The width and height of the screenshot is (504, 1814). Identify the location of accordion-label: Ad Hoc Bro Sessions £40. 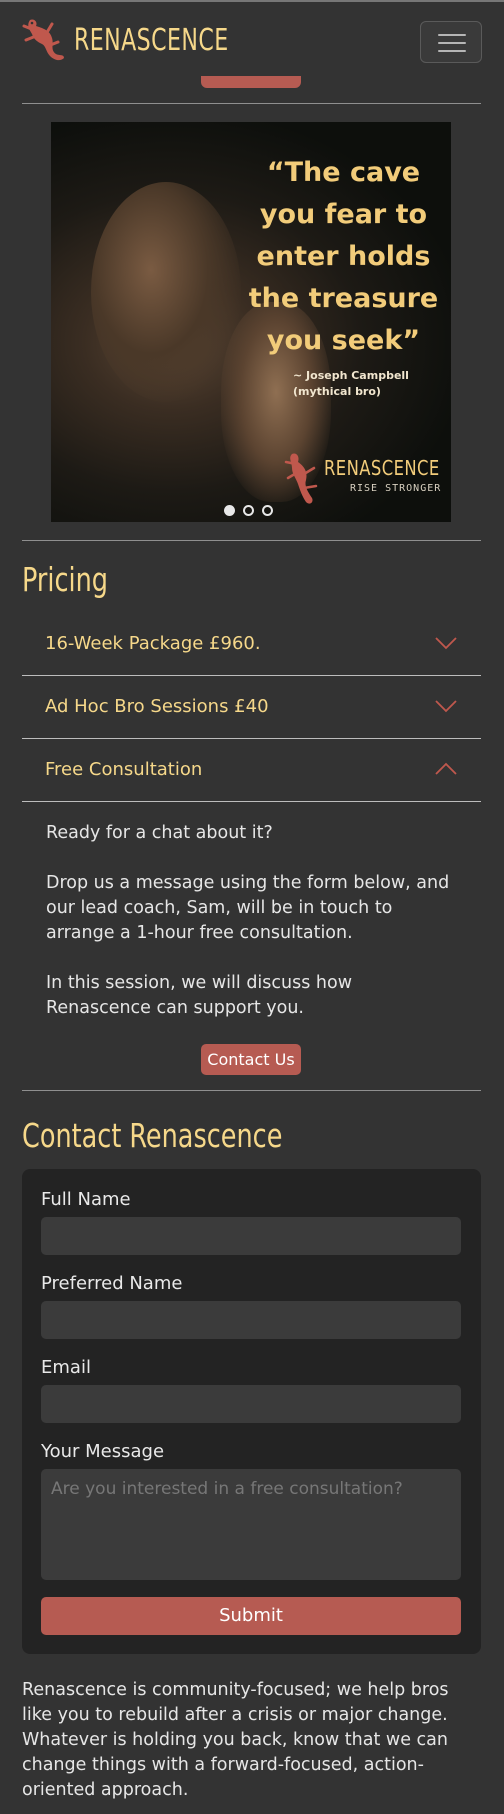
(157, 706).